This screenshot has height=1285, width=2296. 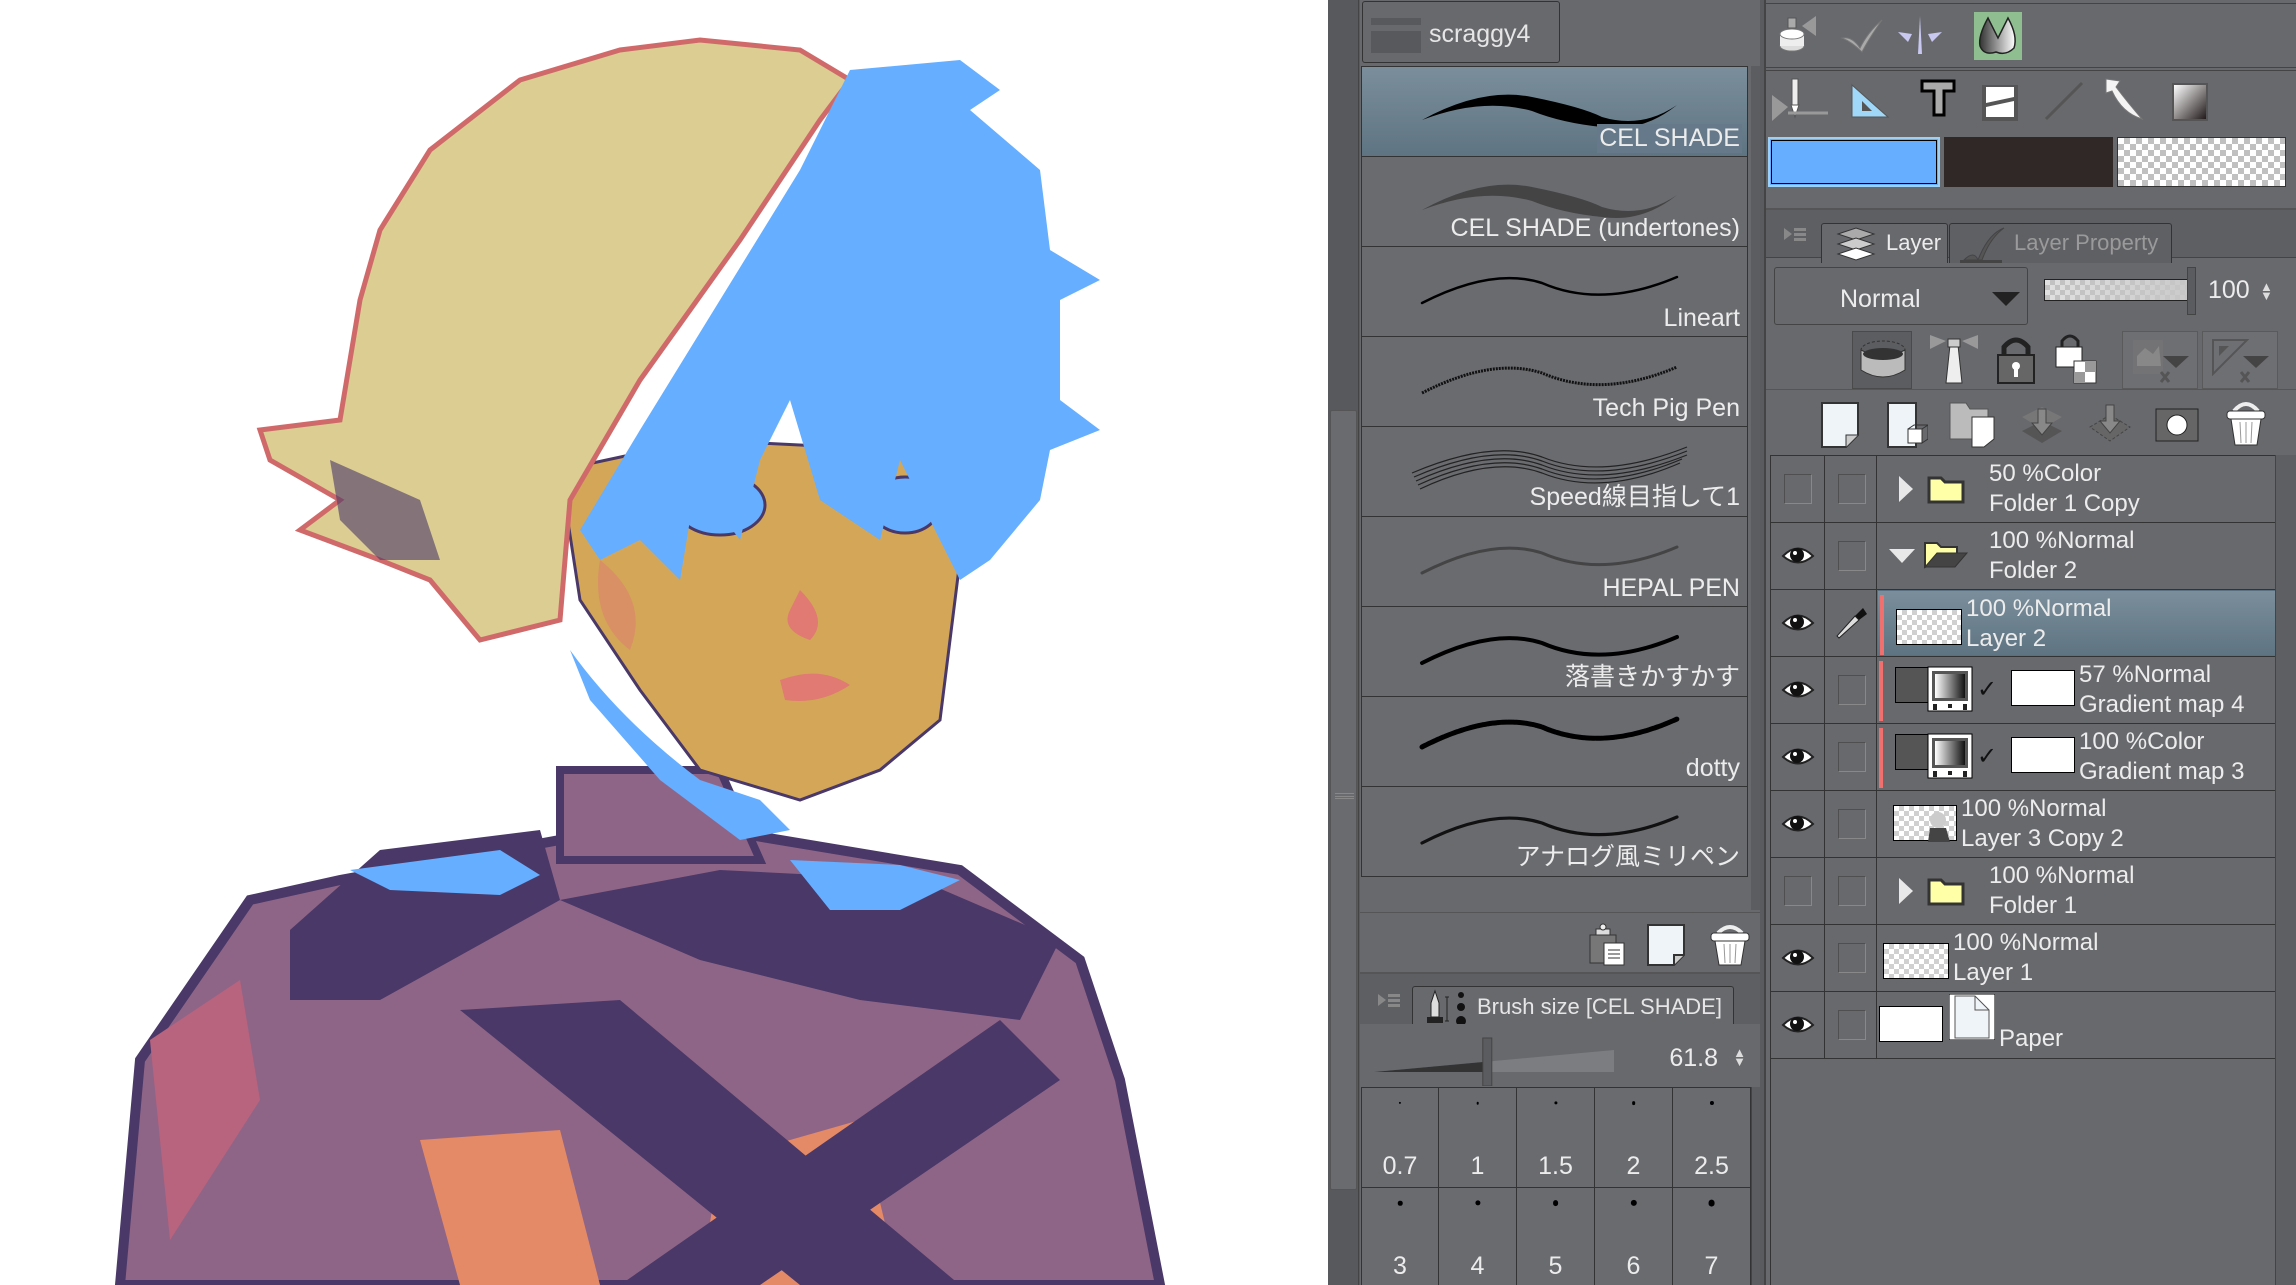 I want to click on opacity-spinner: ▲ ▼, so click(x=2266, y=291).